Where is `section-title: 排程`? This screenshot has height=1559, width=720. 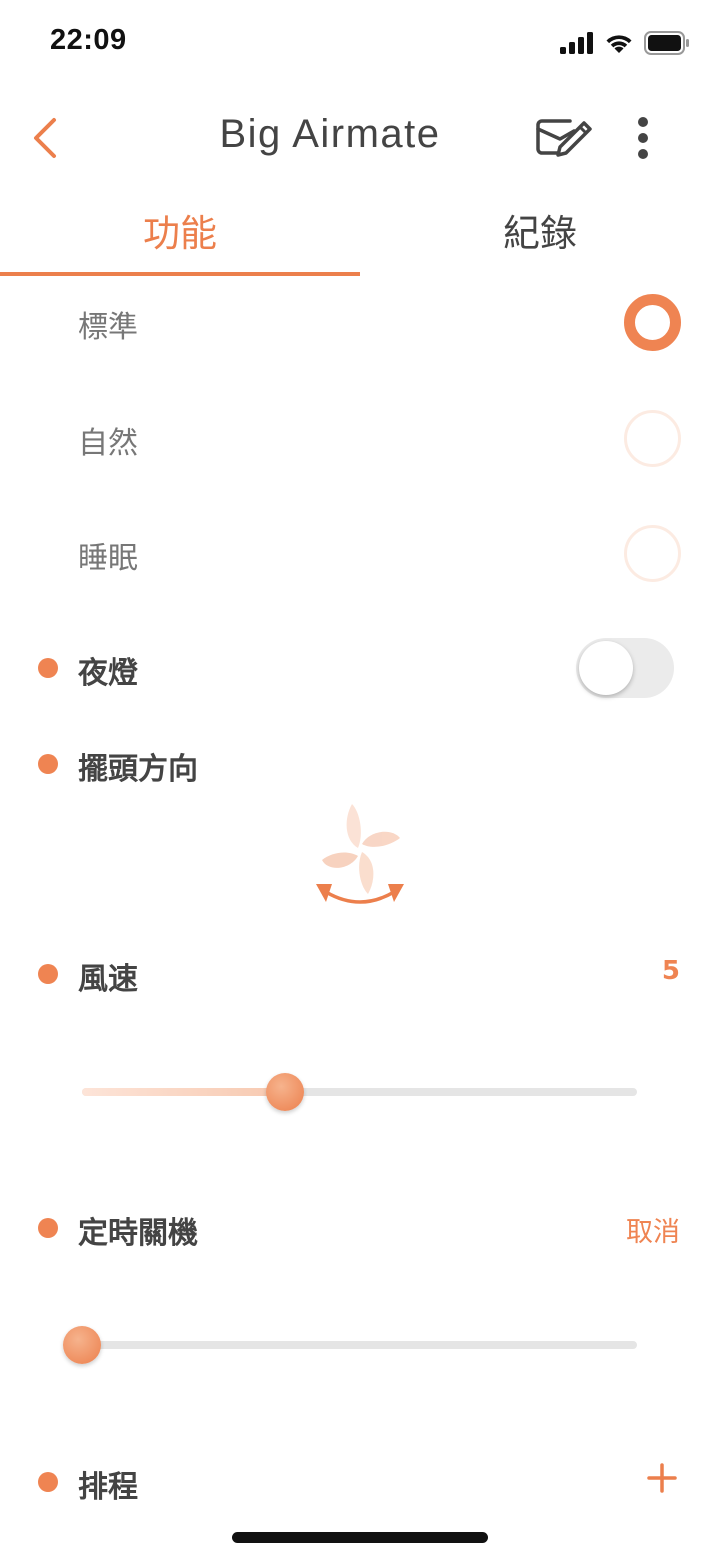 section-title: 排程 is located at coordinates (108, 1487).